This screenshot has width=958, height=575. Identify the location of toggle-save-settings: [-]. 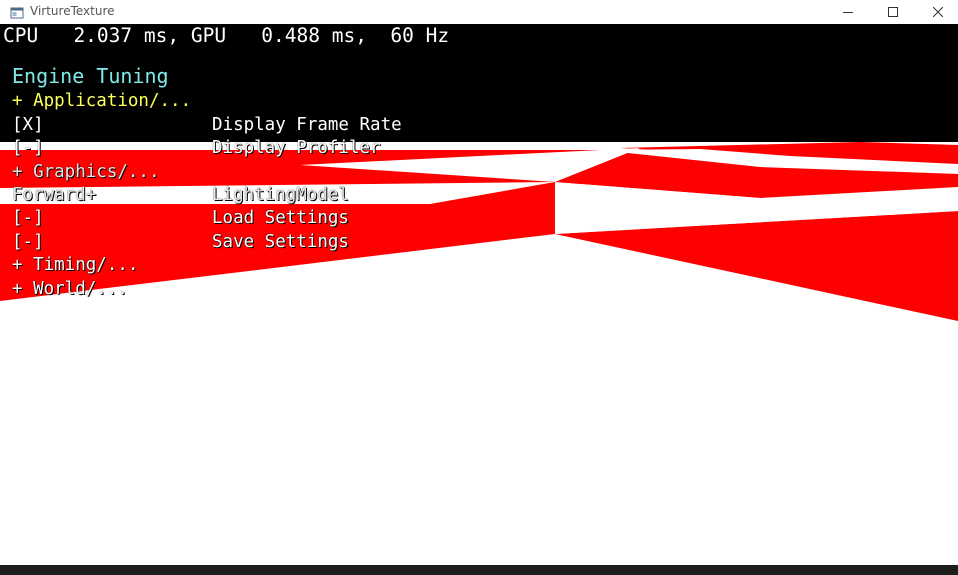
(28, 242).